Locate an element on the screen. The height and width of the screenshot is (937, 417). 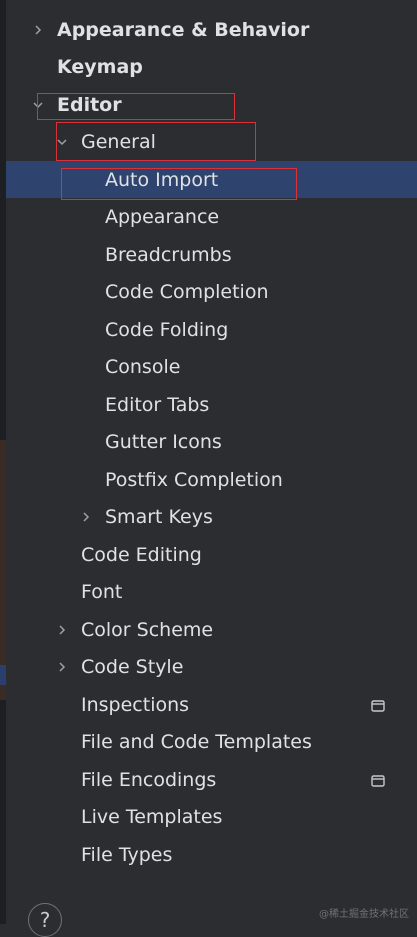
tree-item-label: Keymap is located at coordinates (100, 67).